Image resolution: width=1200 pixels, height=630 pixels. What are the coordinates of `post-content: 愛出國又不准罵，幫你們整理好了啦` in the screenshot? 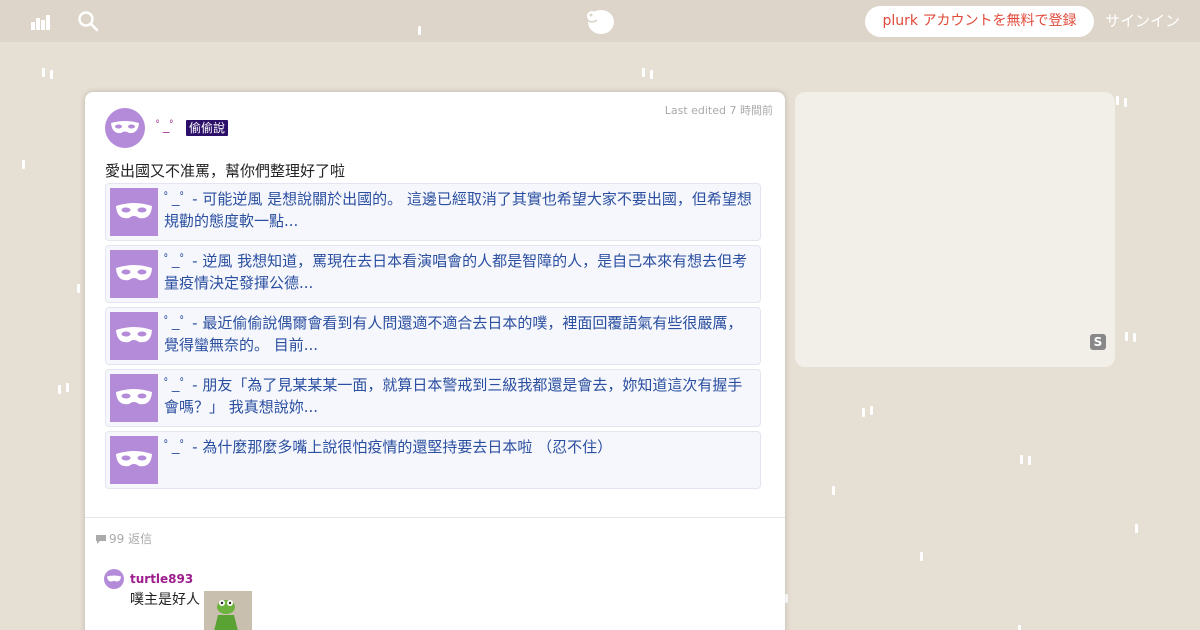 It's located at (225, 171).